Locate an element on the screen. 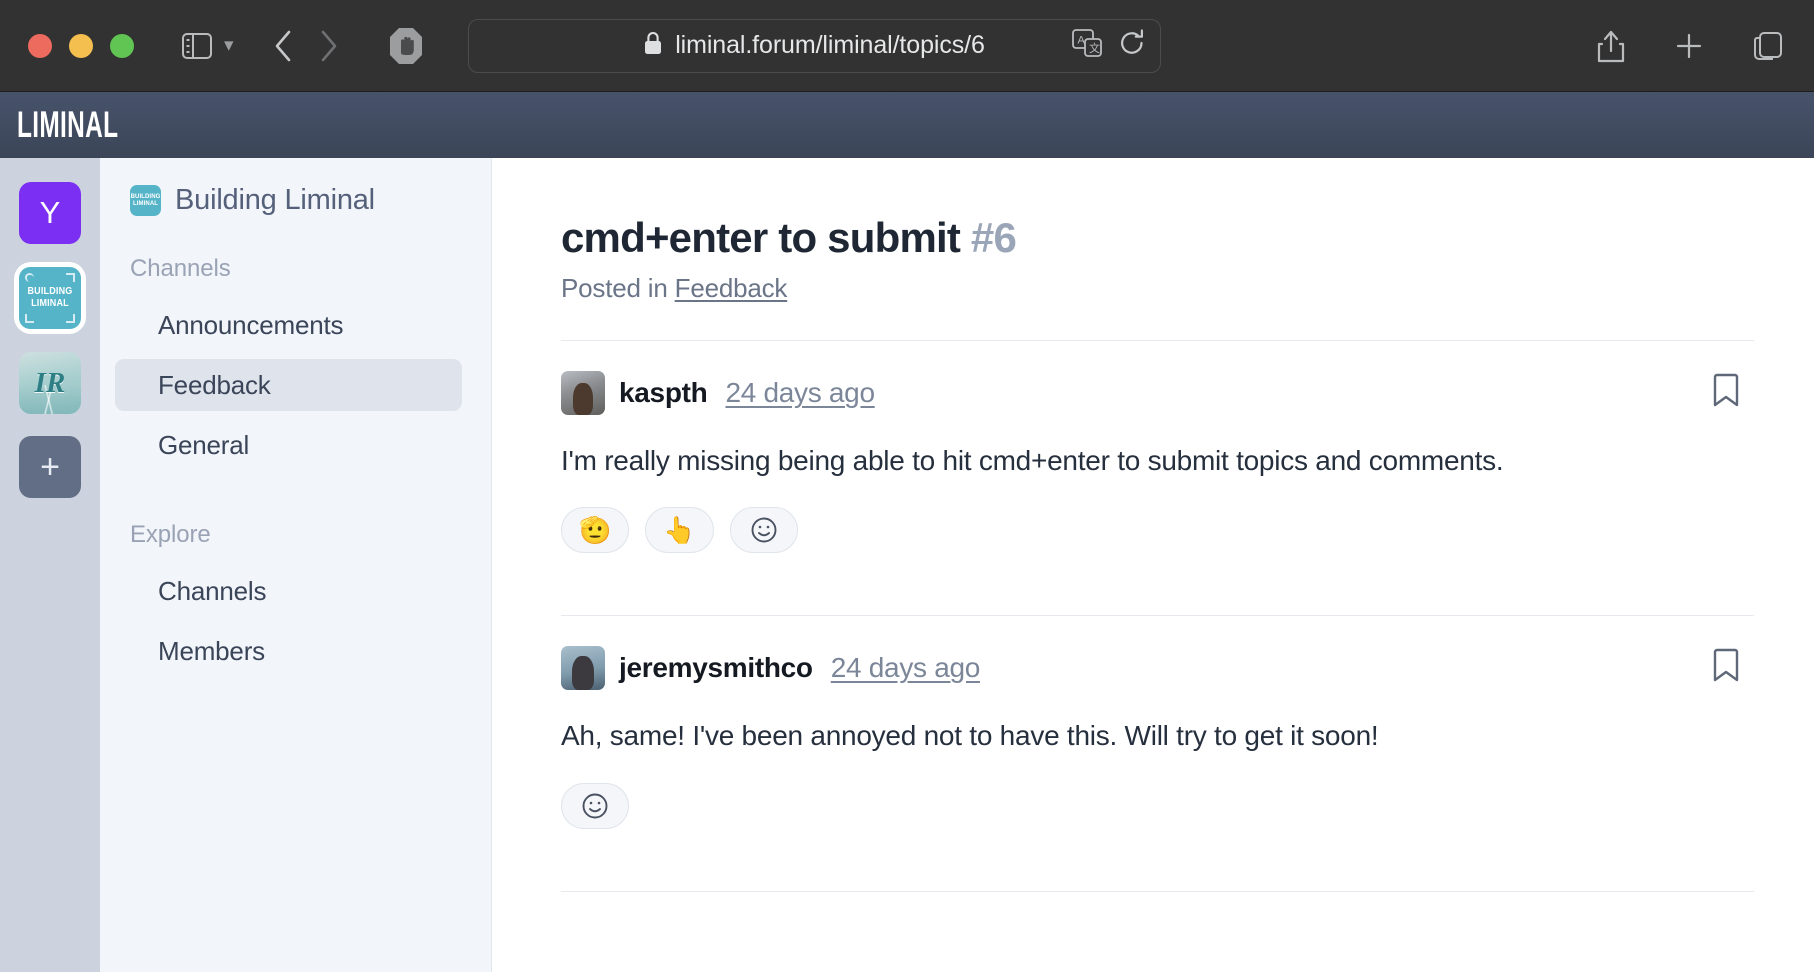 This screenshot has height=972, width=1814. svg-text: 文 is located at coordinates (1094, 48).